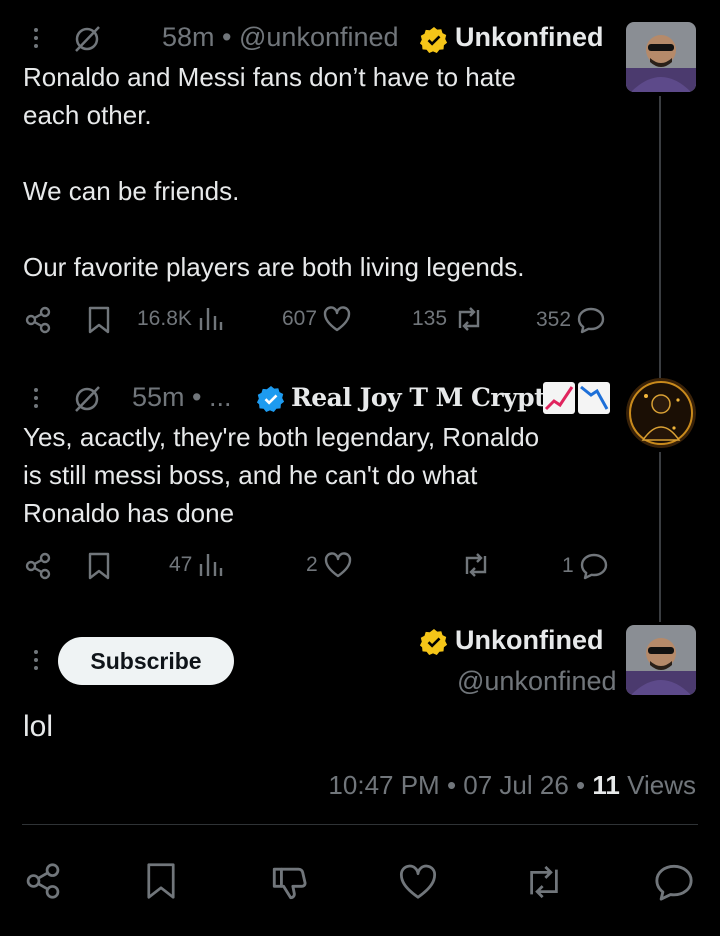  What do you see at coordinates (38, 726) in the screenshot?
I see `tweet-text: lol` at bounding box center [38, 726].